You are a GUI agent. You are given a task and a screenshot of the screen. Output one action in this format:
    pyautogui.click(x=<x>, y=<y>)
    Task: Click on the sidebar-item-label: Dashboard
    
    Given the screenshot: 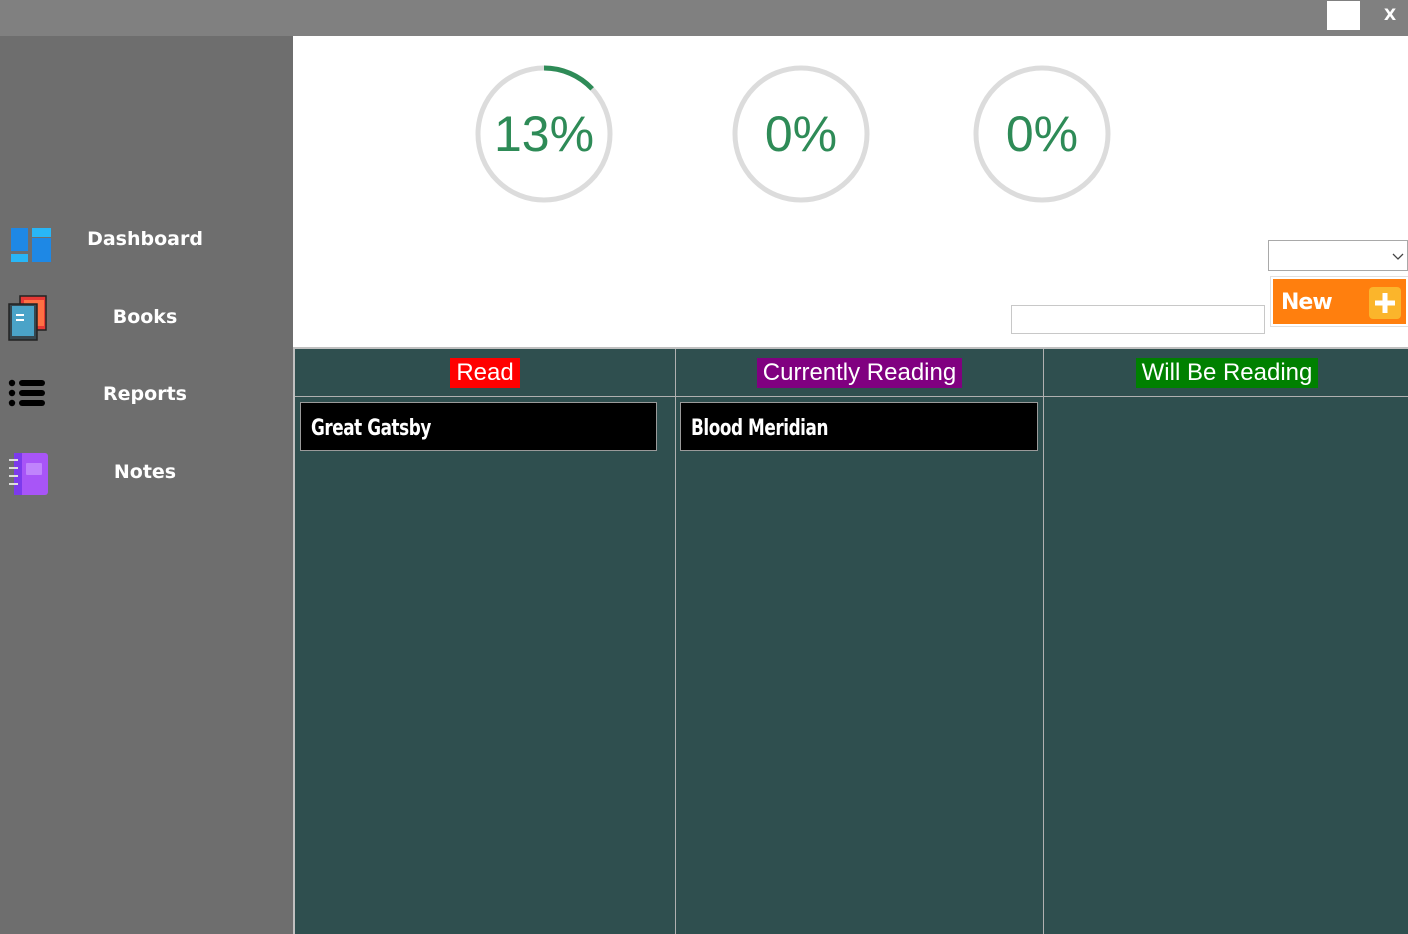 What is the action you would take?
    pyautogui.click(x=145, y=239)
    